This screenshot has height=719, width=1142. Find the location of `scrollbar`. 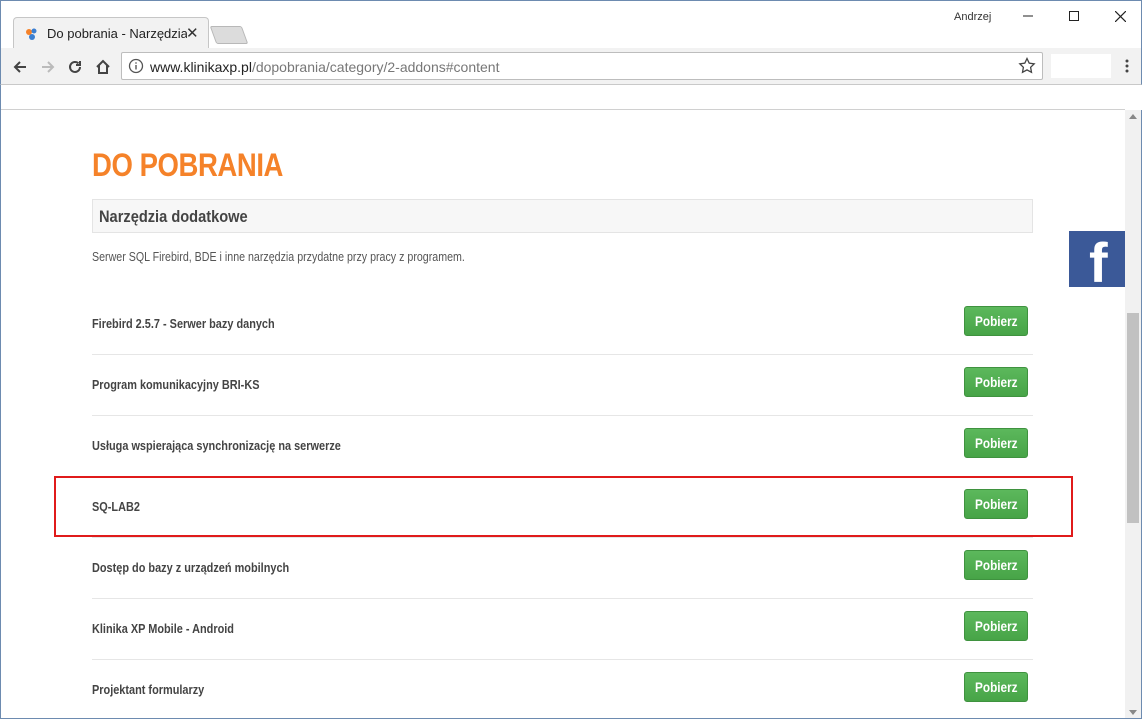

scrollbar is located at coordinates (1133, 414).